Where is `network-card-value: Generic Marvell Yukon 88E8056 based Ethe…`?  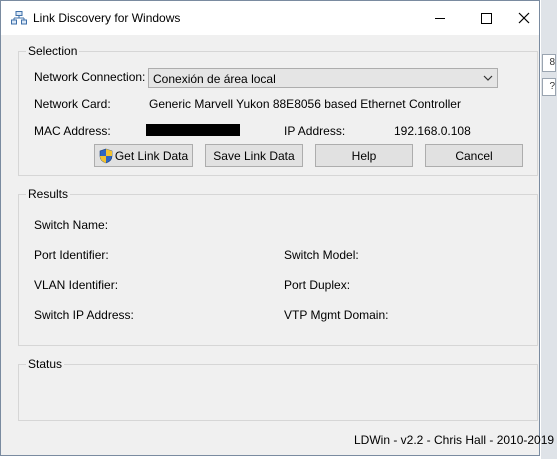 network-card-value: Generic Marvell Yukon 88E8056 based Ethe… is located at coordinates (305, 104).